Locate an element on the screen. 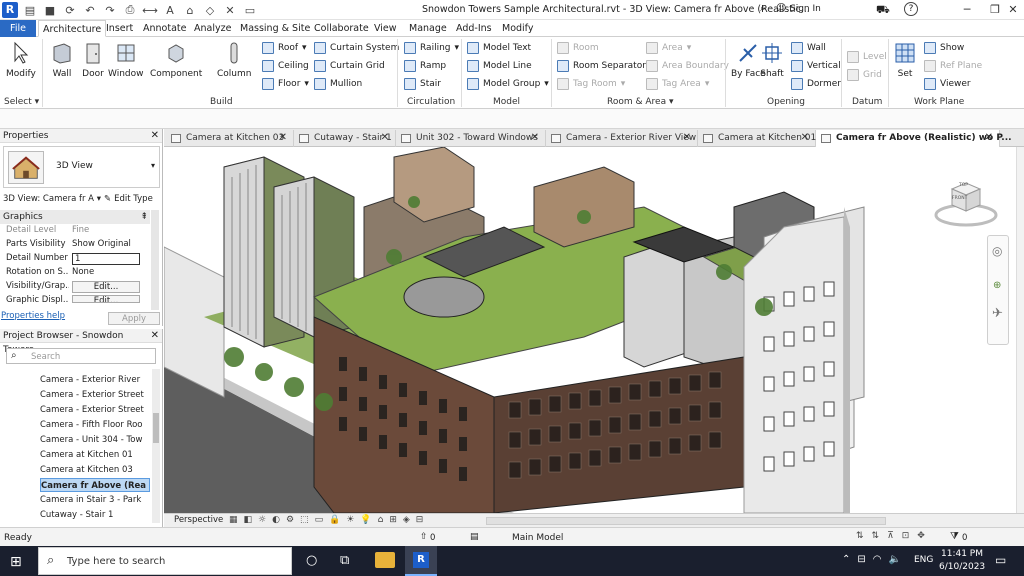 The image size is (1024, 576). properties-scrollbar is located at coordinates (155, 260).